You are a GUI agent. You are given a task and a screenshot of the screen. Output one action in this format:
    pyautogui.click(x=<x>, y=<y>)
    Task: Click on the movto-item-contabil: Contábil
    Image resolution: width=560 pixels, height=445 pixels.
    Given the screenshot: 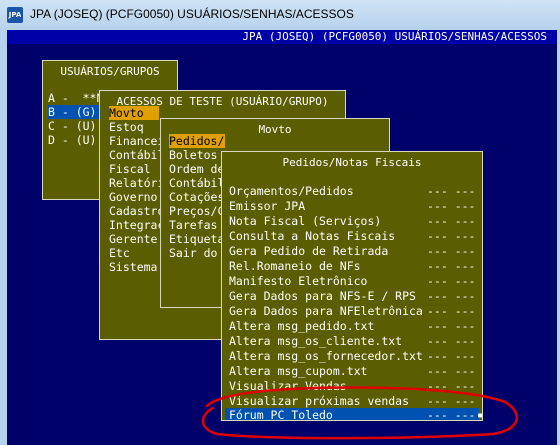 What is the action you would take?
    pyautogui.click(x=196, y=183)
    